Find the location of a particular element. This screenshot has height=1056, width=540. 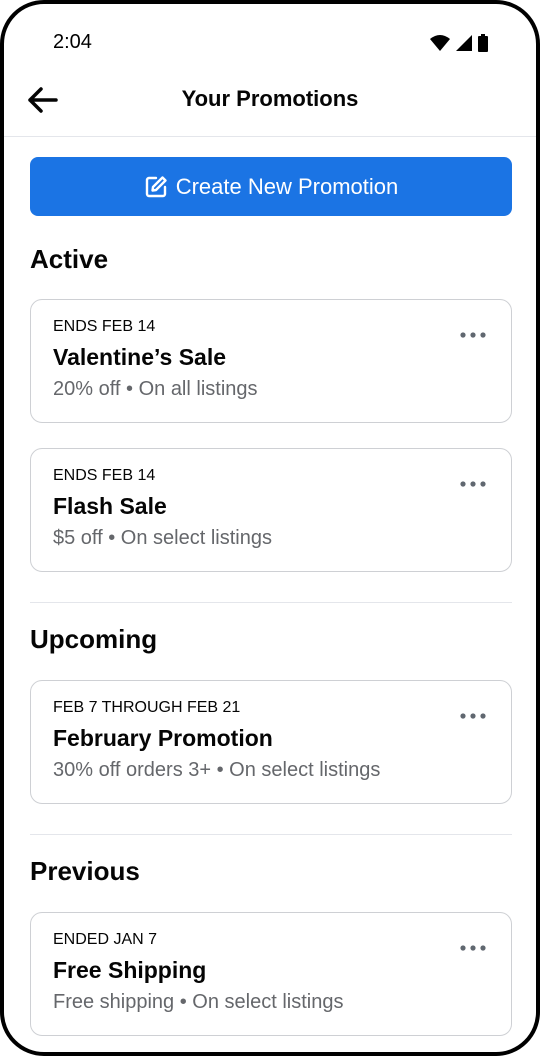

status-bar: 2:04 is located at coordinates (270, 39).